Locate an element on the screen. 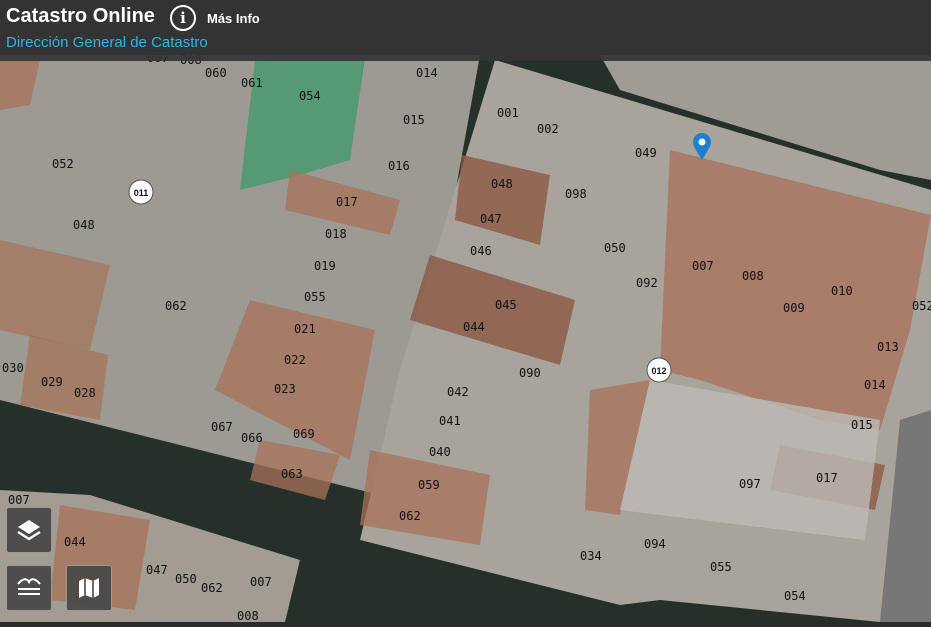  app-subtitle: Dirección General de Catastro is located at coordinates (107, 42).